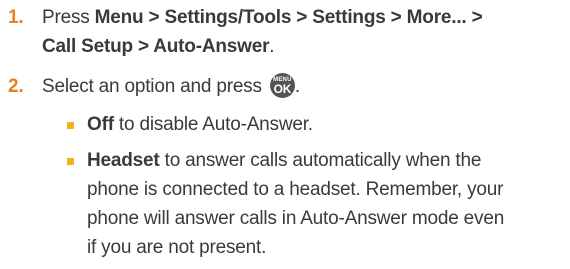 This screenshot has width=570, height=269. Describe the element at coordinates (68, 17) in the screenshot. I see `step-text-prefix: Press` at that location.